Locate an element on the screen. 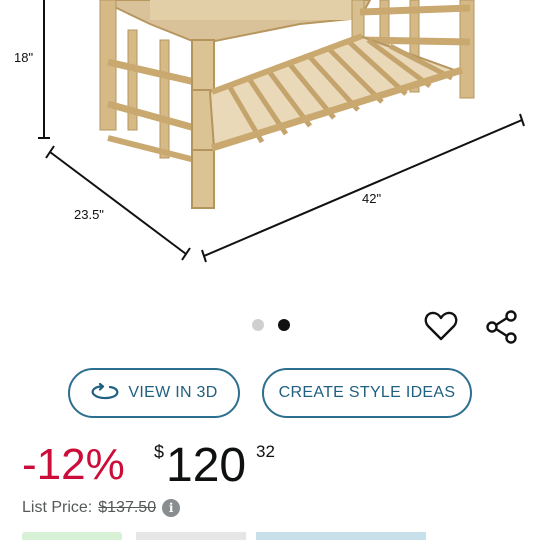 Image resolution: width=540 pixels, height=540 pixels. savings-badge is located at coordinates (72, 536).